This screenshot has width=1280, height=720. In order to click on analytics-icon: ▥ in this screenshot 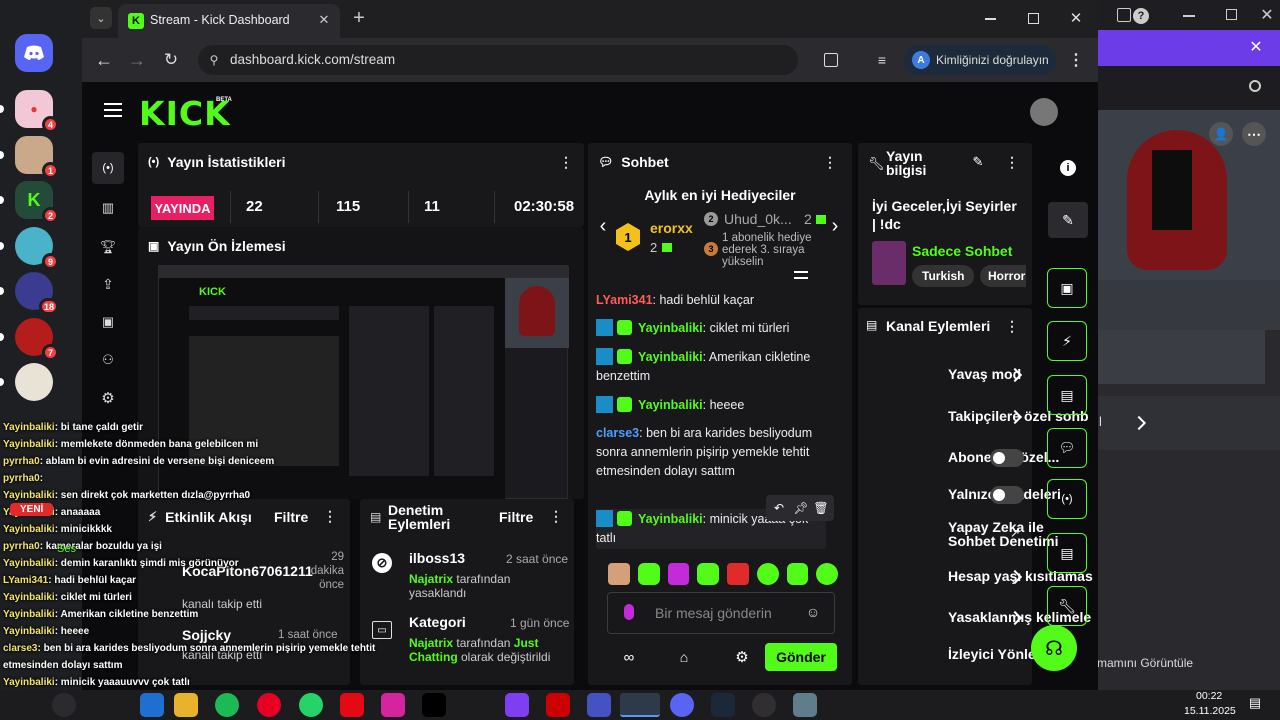, I will do `click(108, 207)`.